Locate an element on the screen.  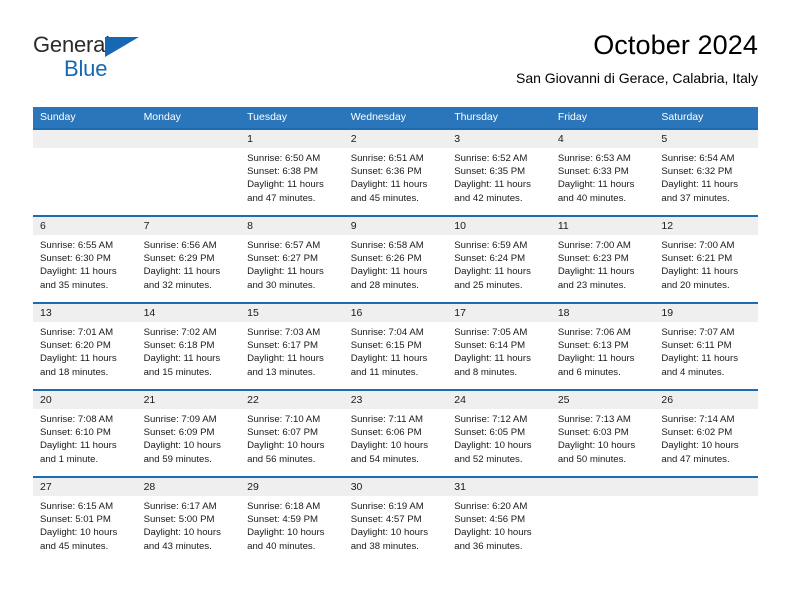
day-number: 13 is located at coordinates (85, 313).